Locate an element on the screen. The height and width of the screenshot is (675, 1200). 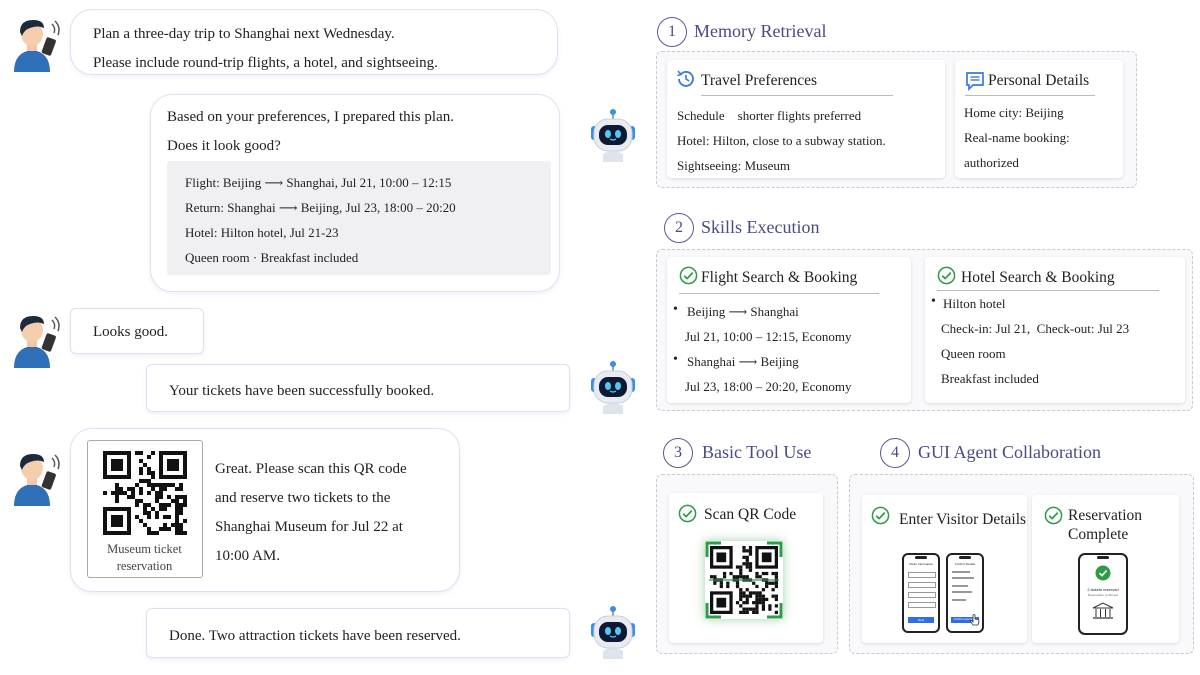
phone-header: Visitor Information is located at coordinates (921, 564).